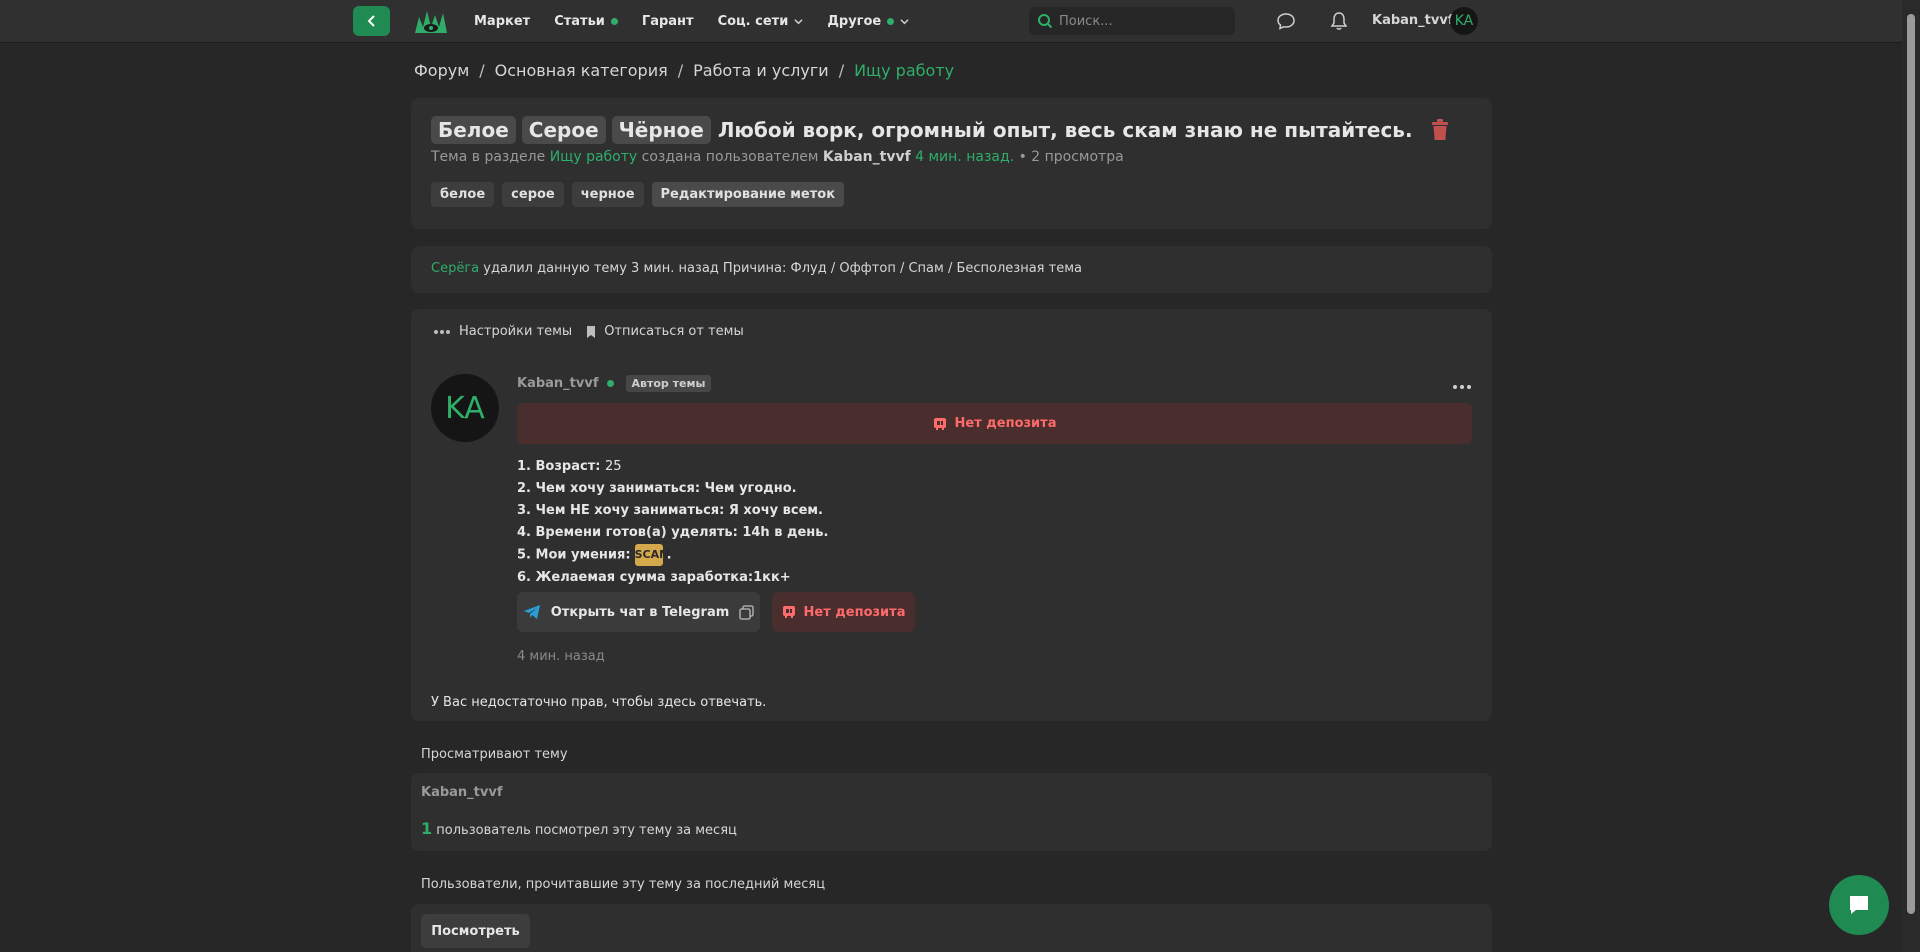 The image size is (1920, 952). What do you see at coordinates (594, 157) in the screenshot?
I see `meta-section-link: Ищу работу` at bounding box center [594, 157].